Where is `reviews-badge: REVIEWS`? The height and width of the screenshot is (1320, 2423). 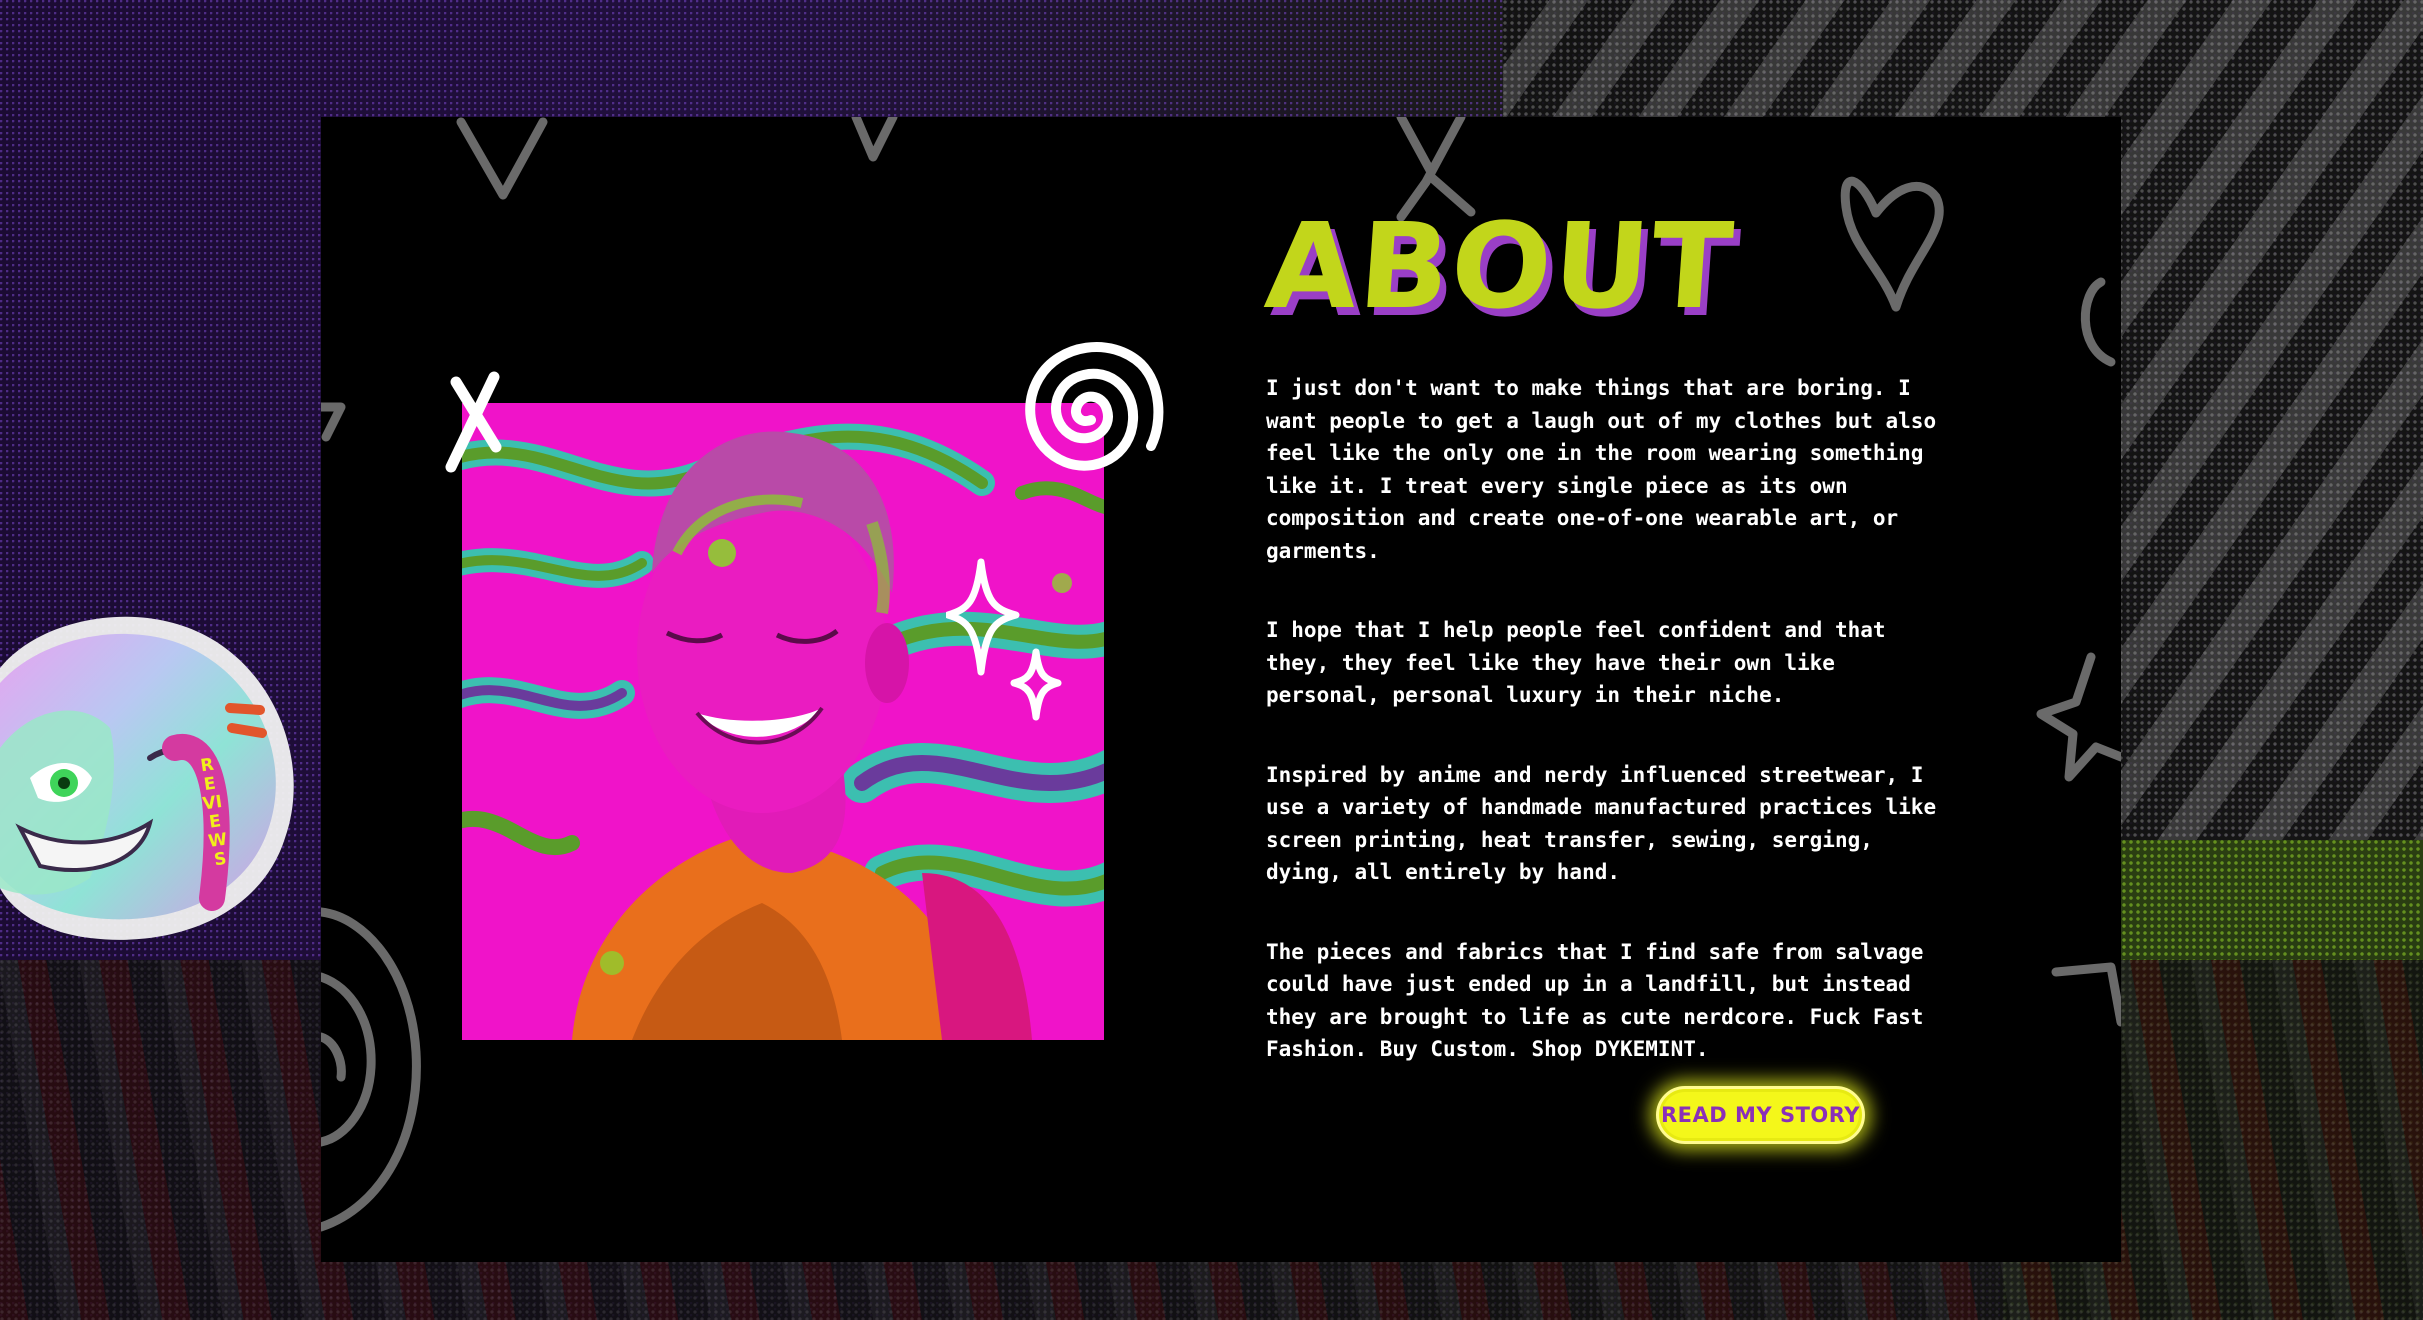 reviews-badge: REVIEWS is located at coordinates (150, 778).